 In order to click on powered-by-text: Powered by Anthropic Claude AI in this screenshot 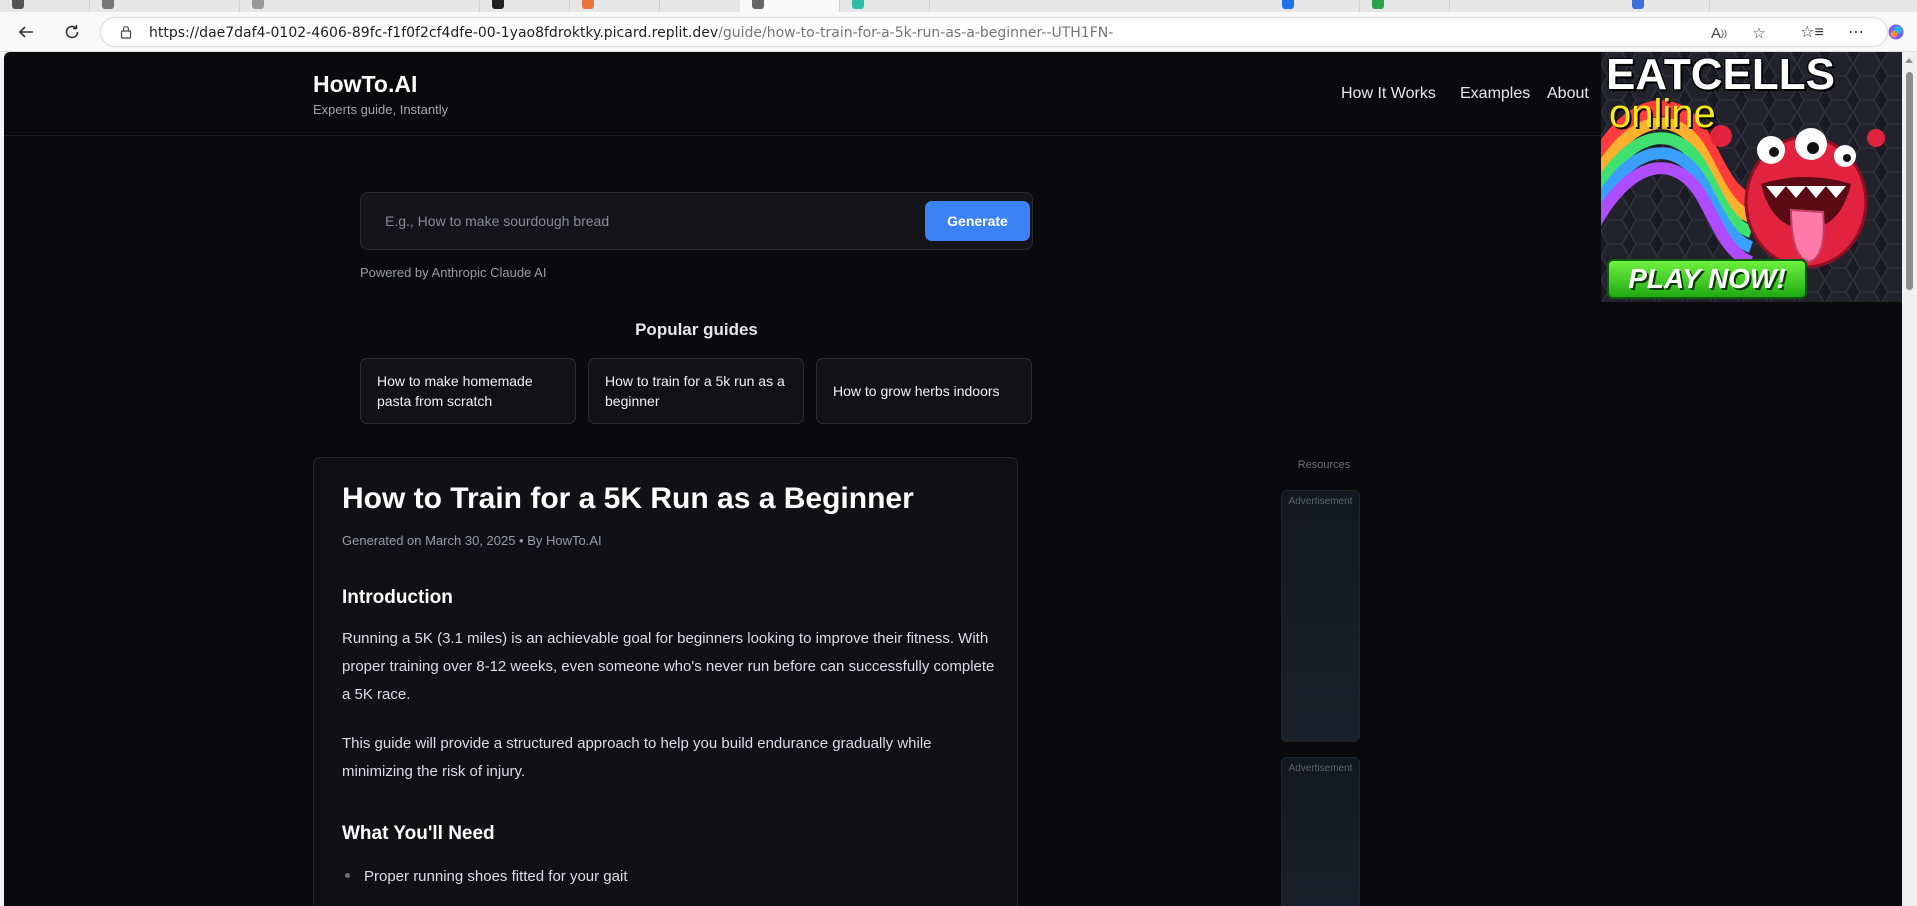, I will do `click(453, 272)`.